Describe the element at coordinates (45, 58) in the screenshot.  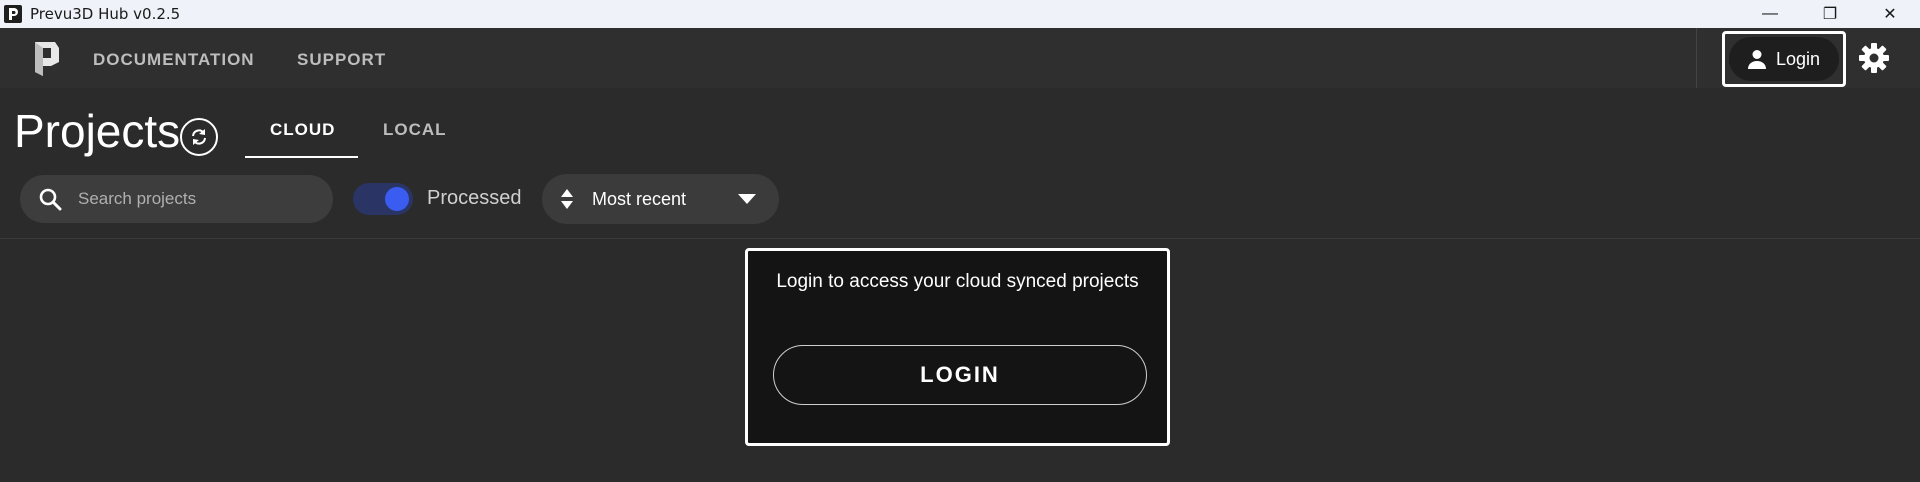
I see `prevu3d-logo-icon` at that location.